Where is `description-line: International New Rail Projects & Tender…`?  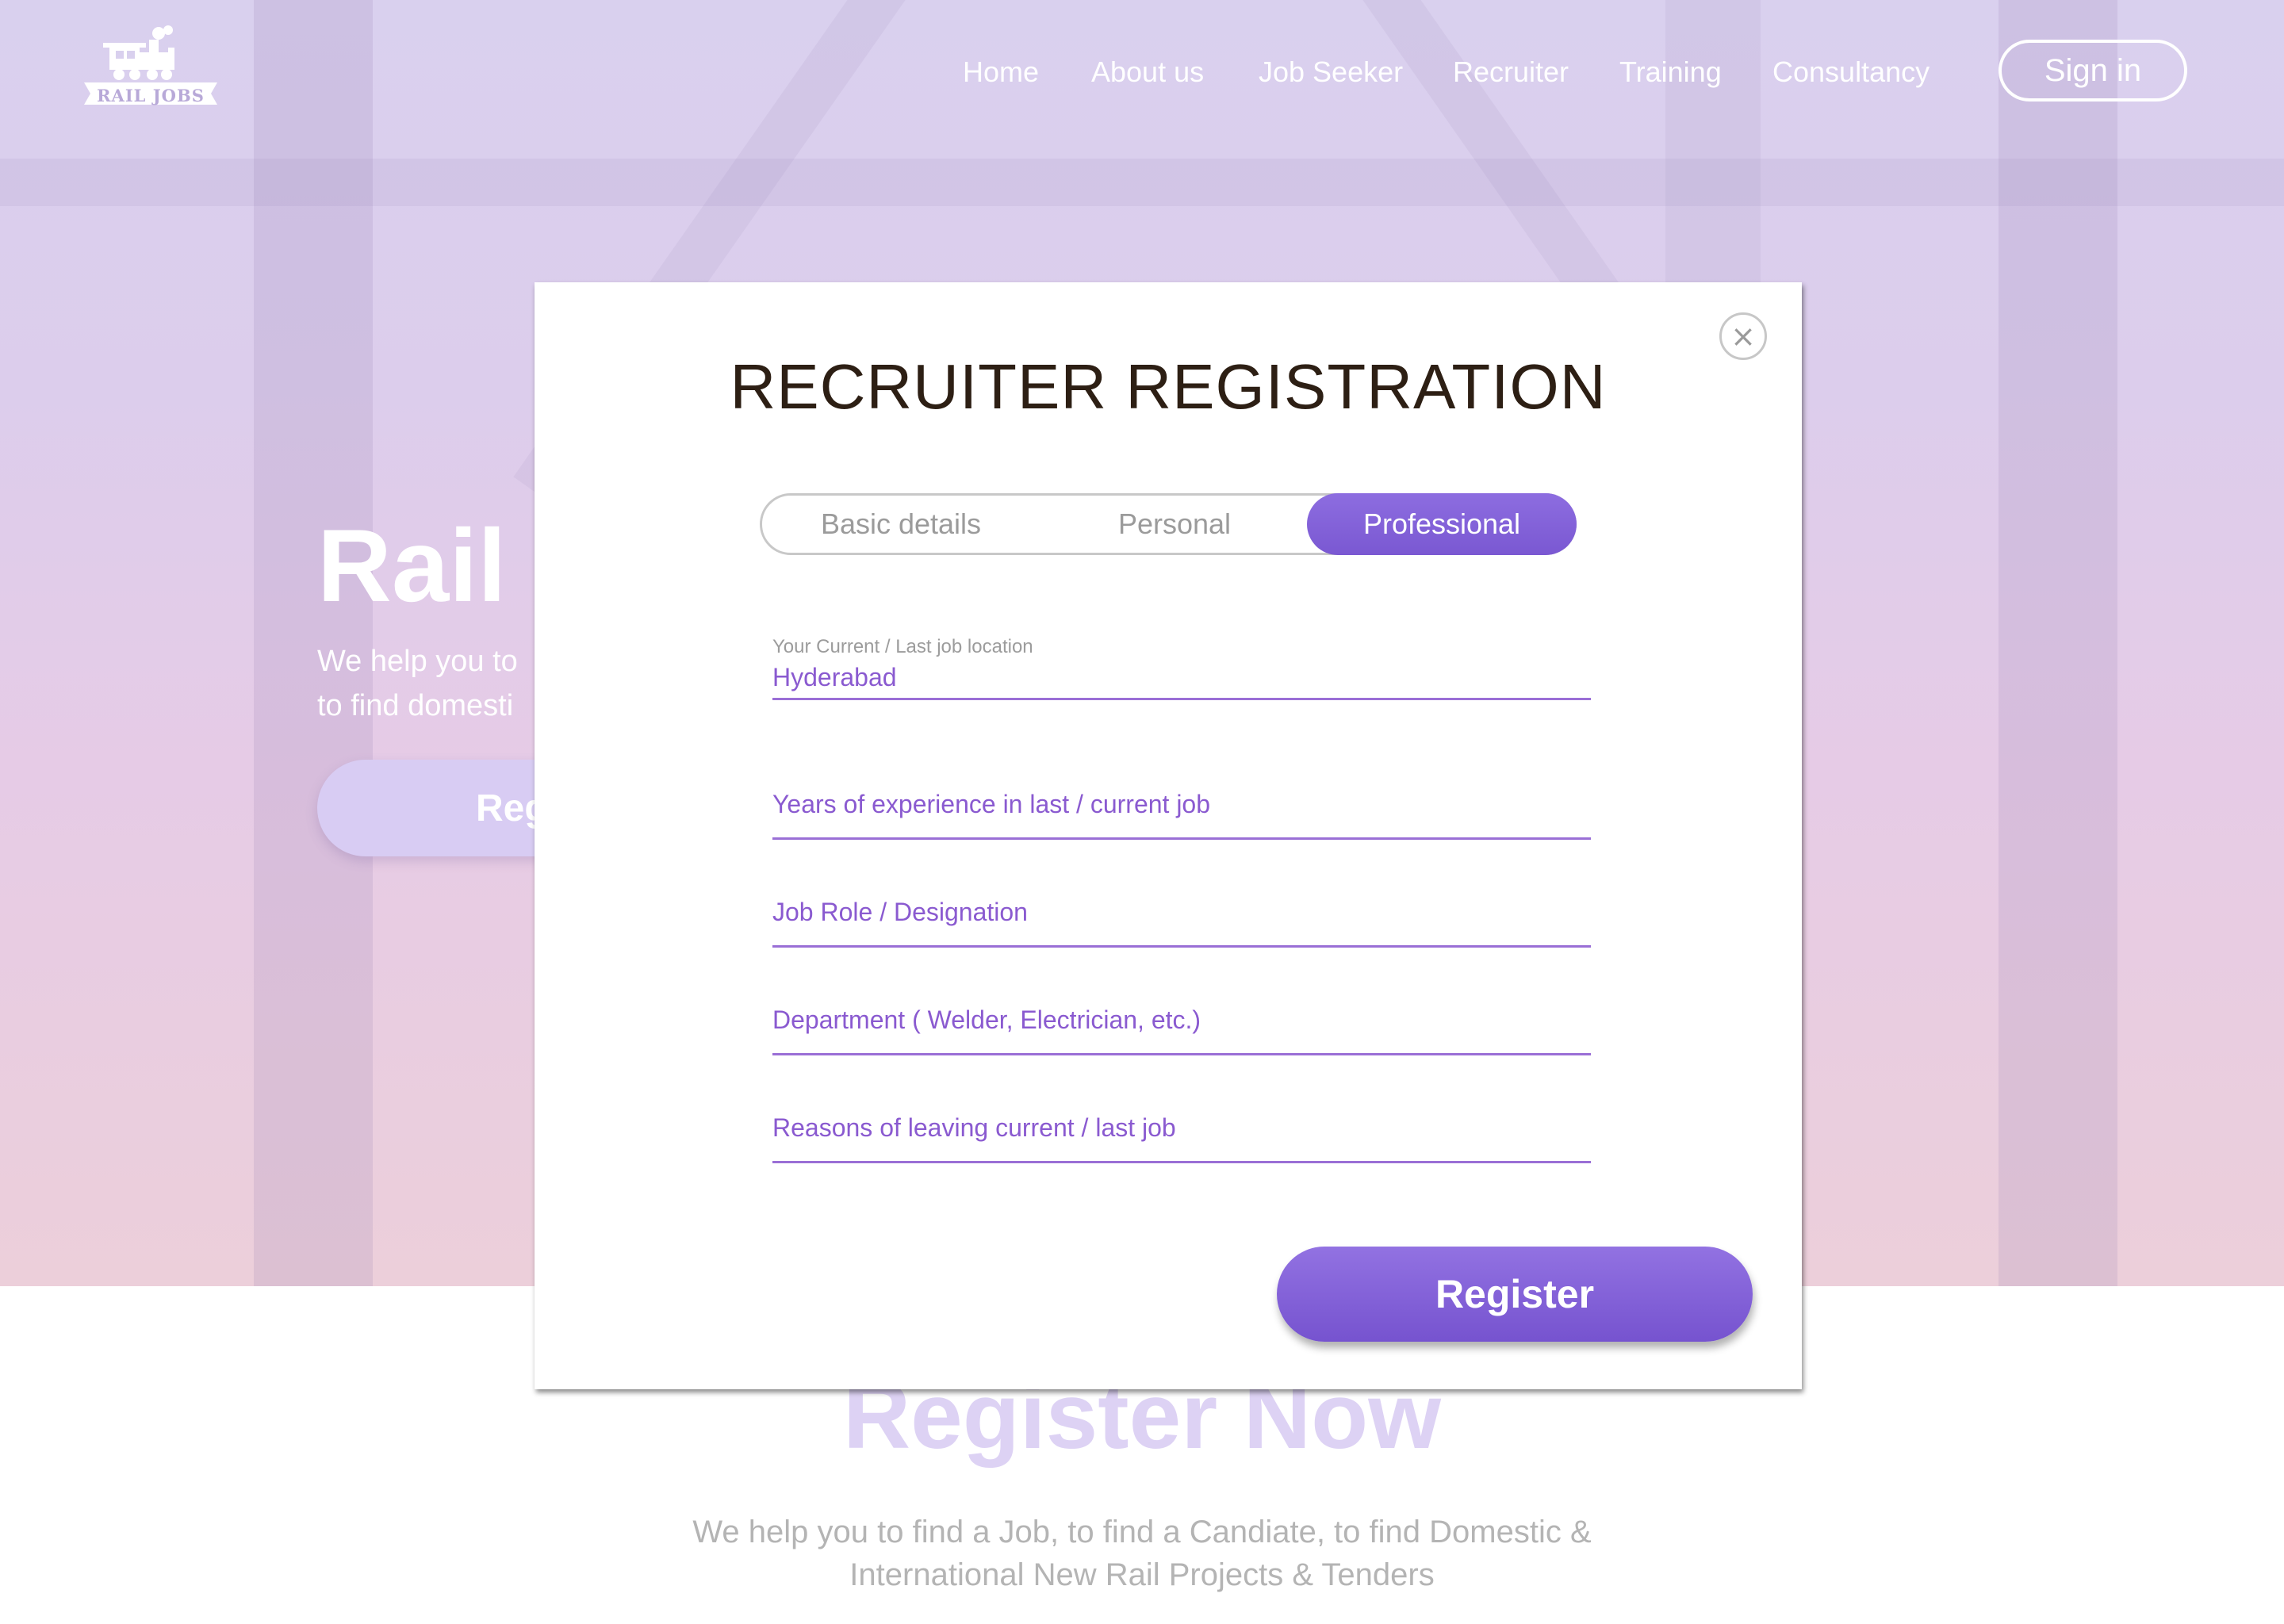
description-line: International New Rail Projects & Tender… is located at coordinates (1142, 1574).